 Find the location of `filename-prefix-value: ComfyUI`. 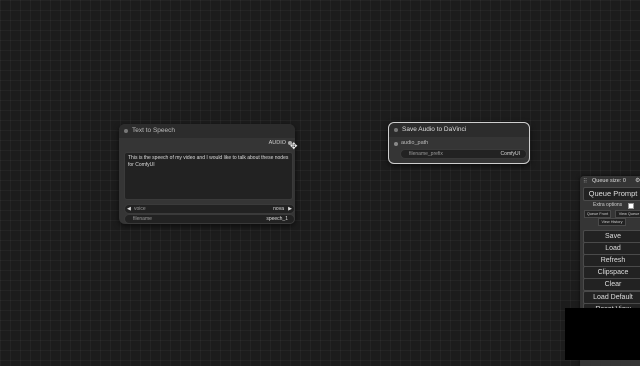

filename-prefix-value: ComfyUI is located at coordinates (510, 154).